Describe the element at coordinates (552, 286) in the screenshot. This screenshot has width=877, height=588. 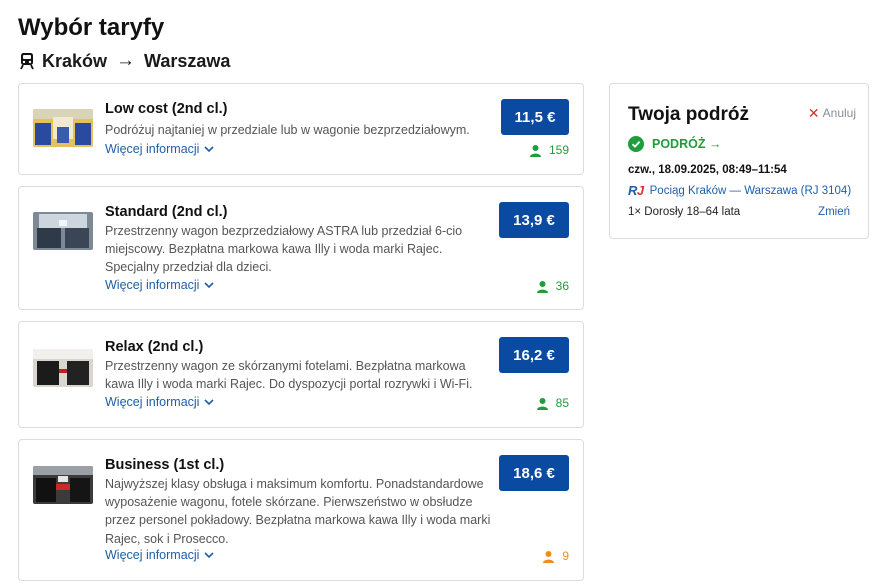
I see `seats-available: 36` at that location.